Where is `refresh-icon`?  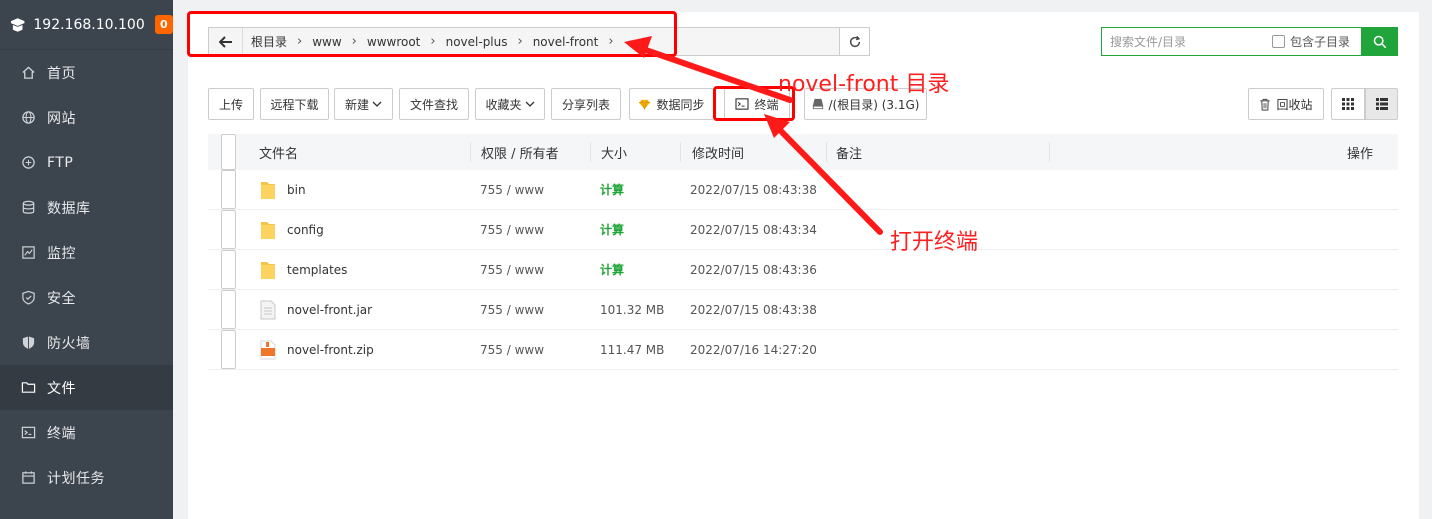 refresh-icon is located at coordinates (854, 41).